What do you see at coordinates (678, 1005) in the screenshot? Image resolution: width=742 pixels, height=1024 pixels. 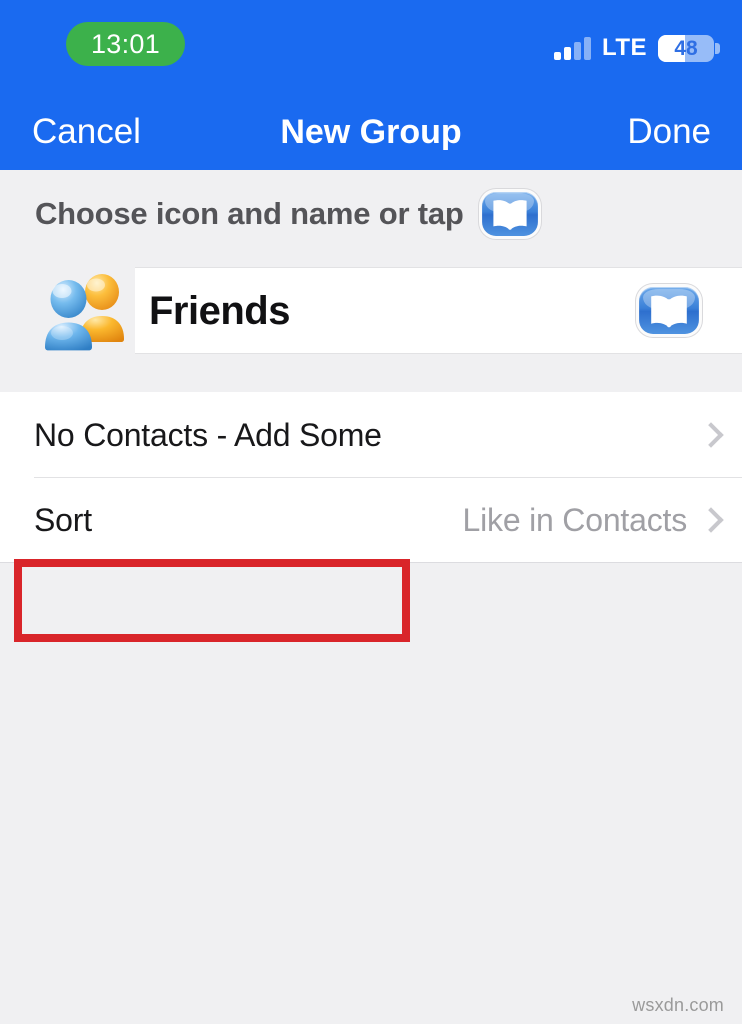 I see `watermark: wsxdn.com` at bounding box center [678, 1005].